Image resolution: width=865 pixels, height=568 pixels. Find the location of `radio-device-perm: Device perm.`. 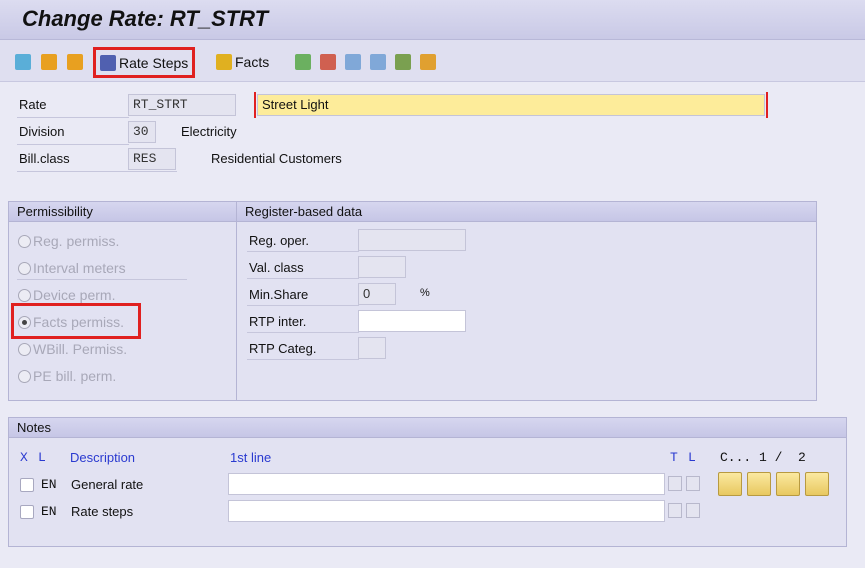

radio-device-perm: Device perm. is located at coordinates (66, 295).